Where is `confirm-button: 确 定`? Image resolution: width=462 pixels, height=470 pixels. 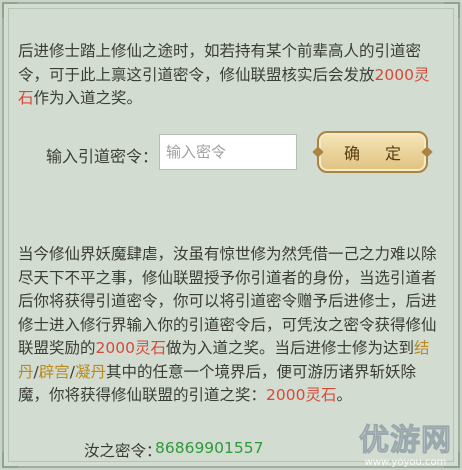
confirm-button: 确 定 is located at coordinates (372, 152).